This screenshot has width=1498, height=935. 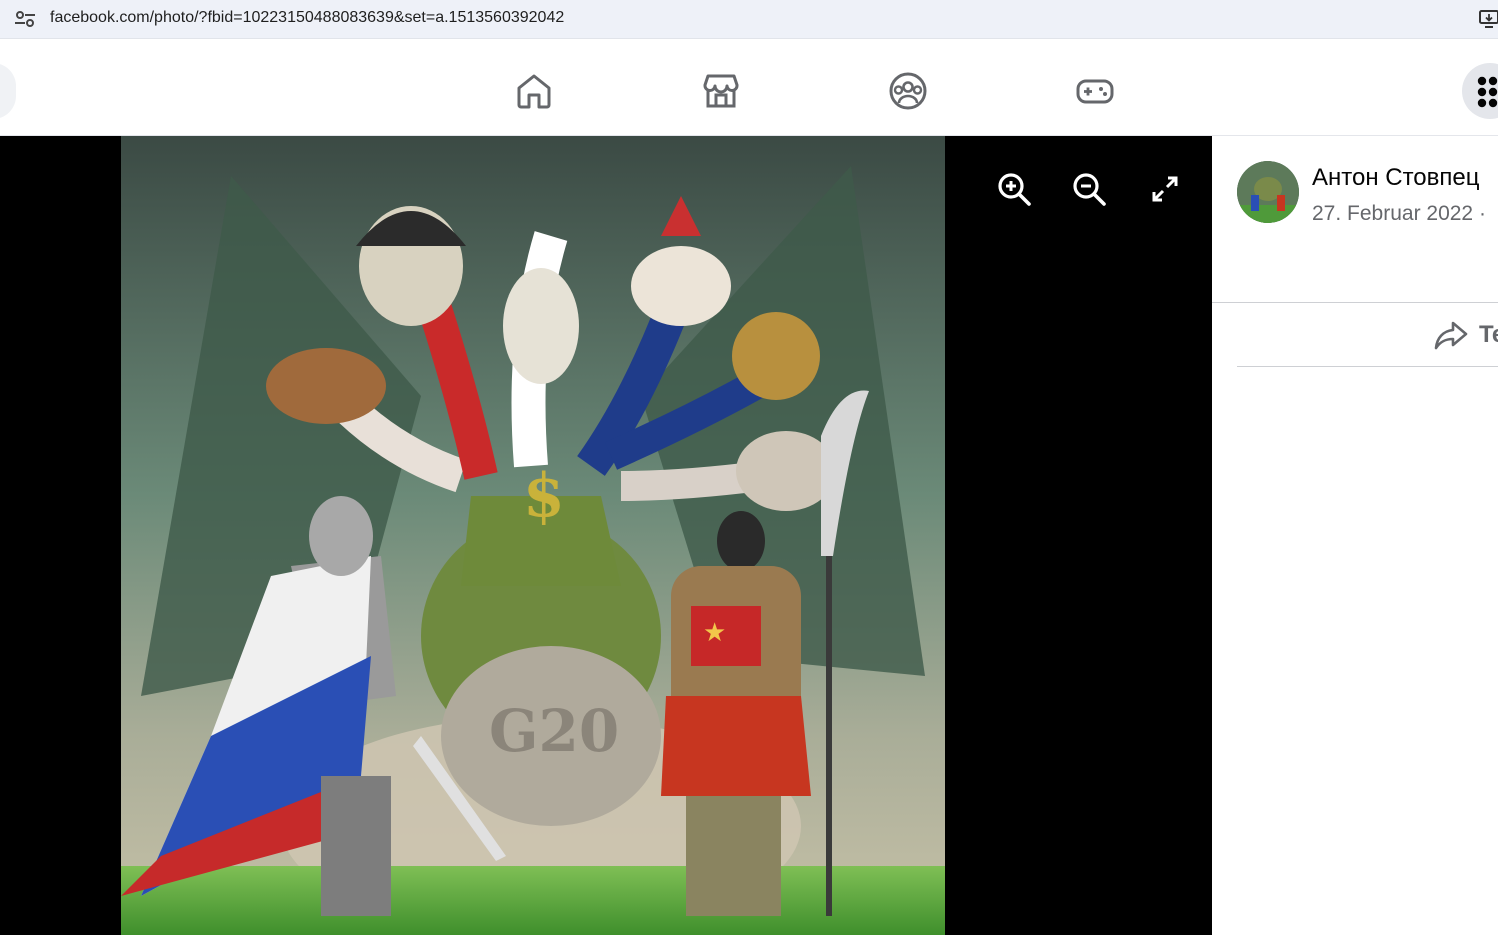 I want to click on post-date: 27. Februar 2022 ·, so click(x=1399, y=214).